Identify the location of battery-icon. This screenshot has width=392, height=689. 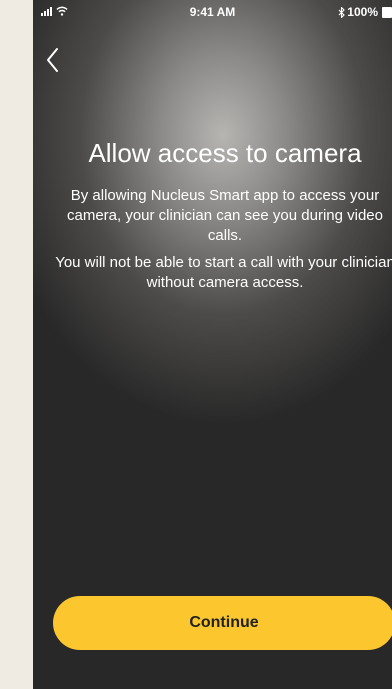
(387, 12).